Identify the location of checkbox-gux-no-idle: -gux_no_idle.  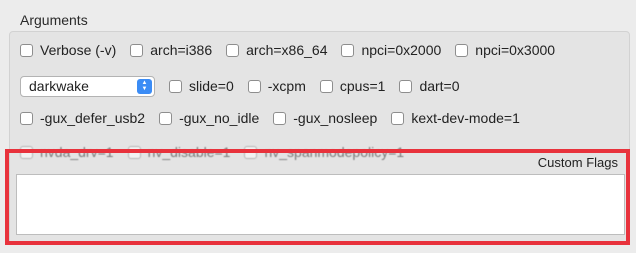
(209, 118).